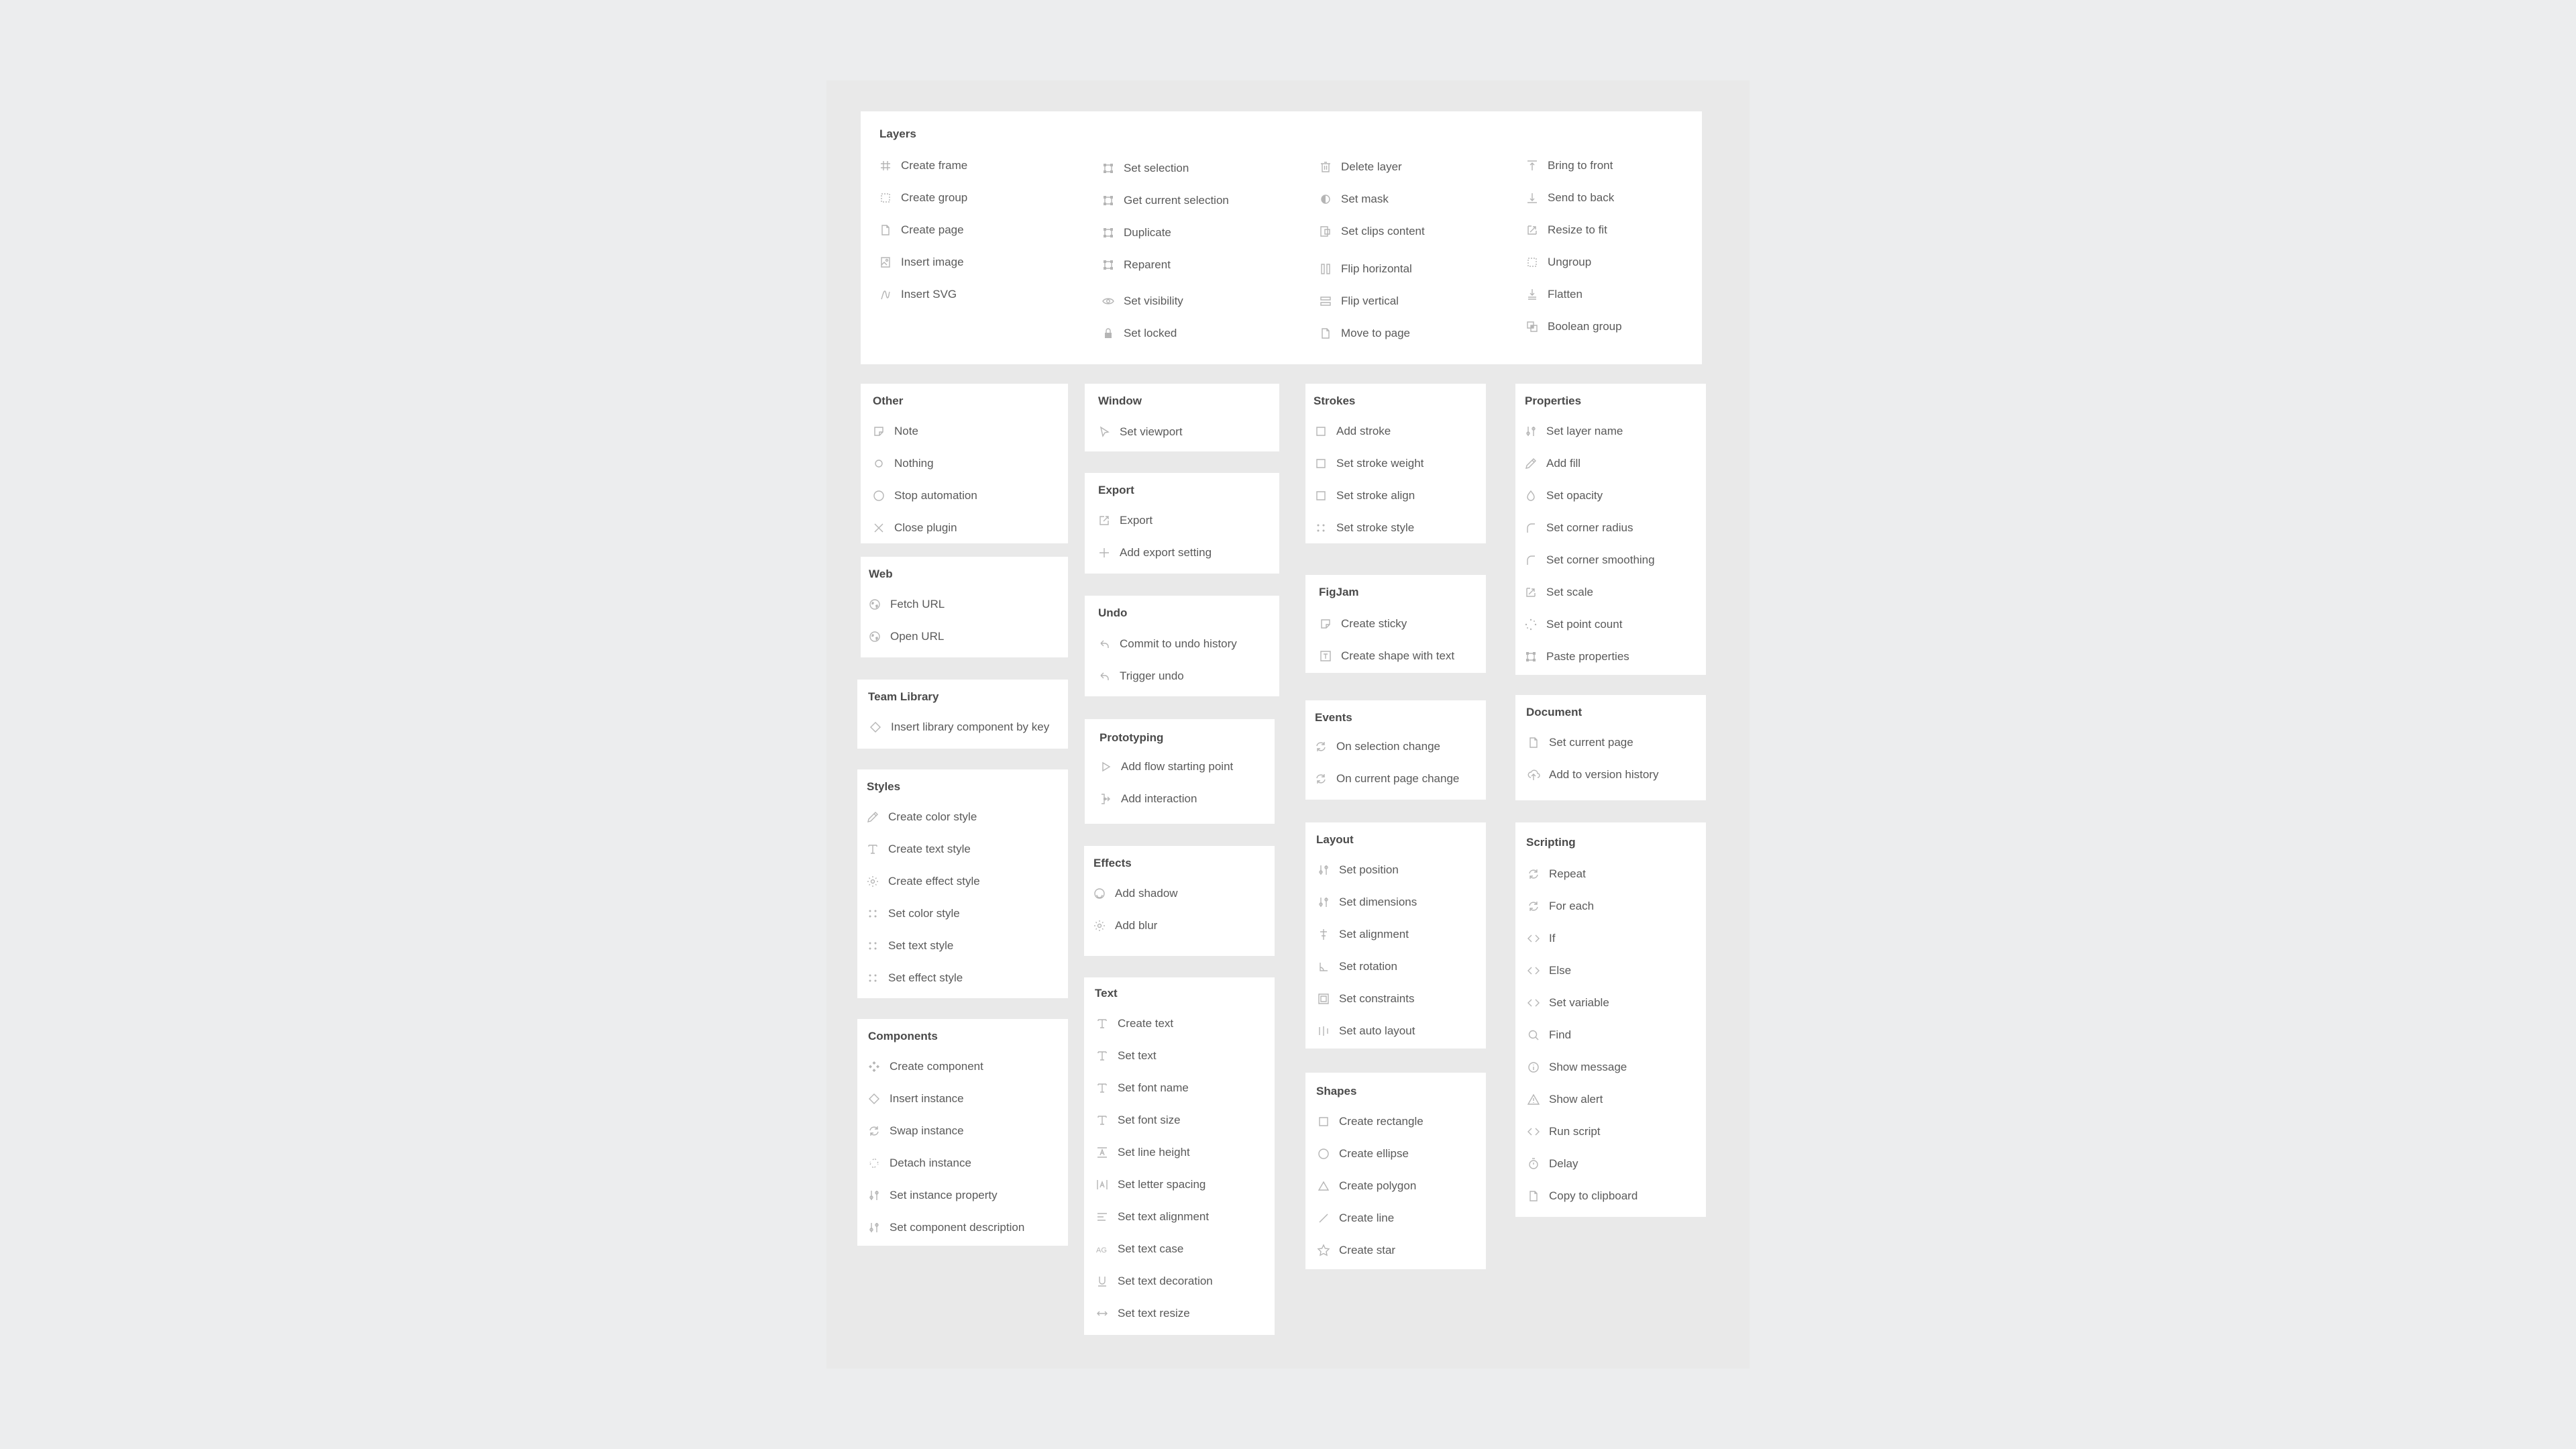 The height and width of the screenshot is (1449, 2576). I want to click on action-item-set-text-style: Set text style, so click(909, 946).